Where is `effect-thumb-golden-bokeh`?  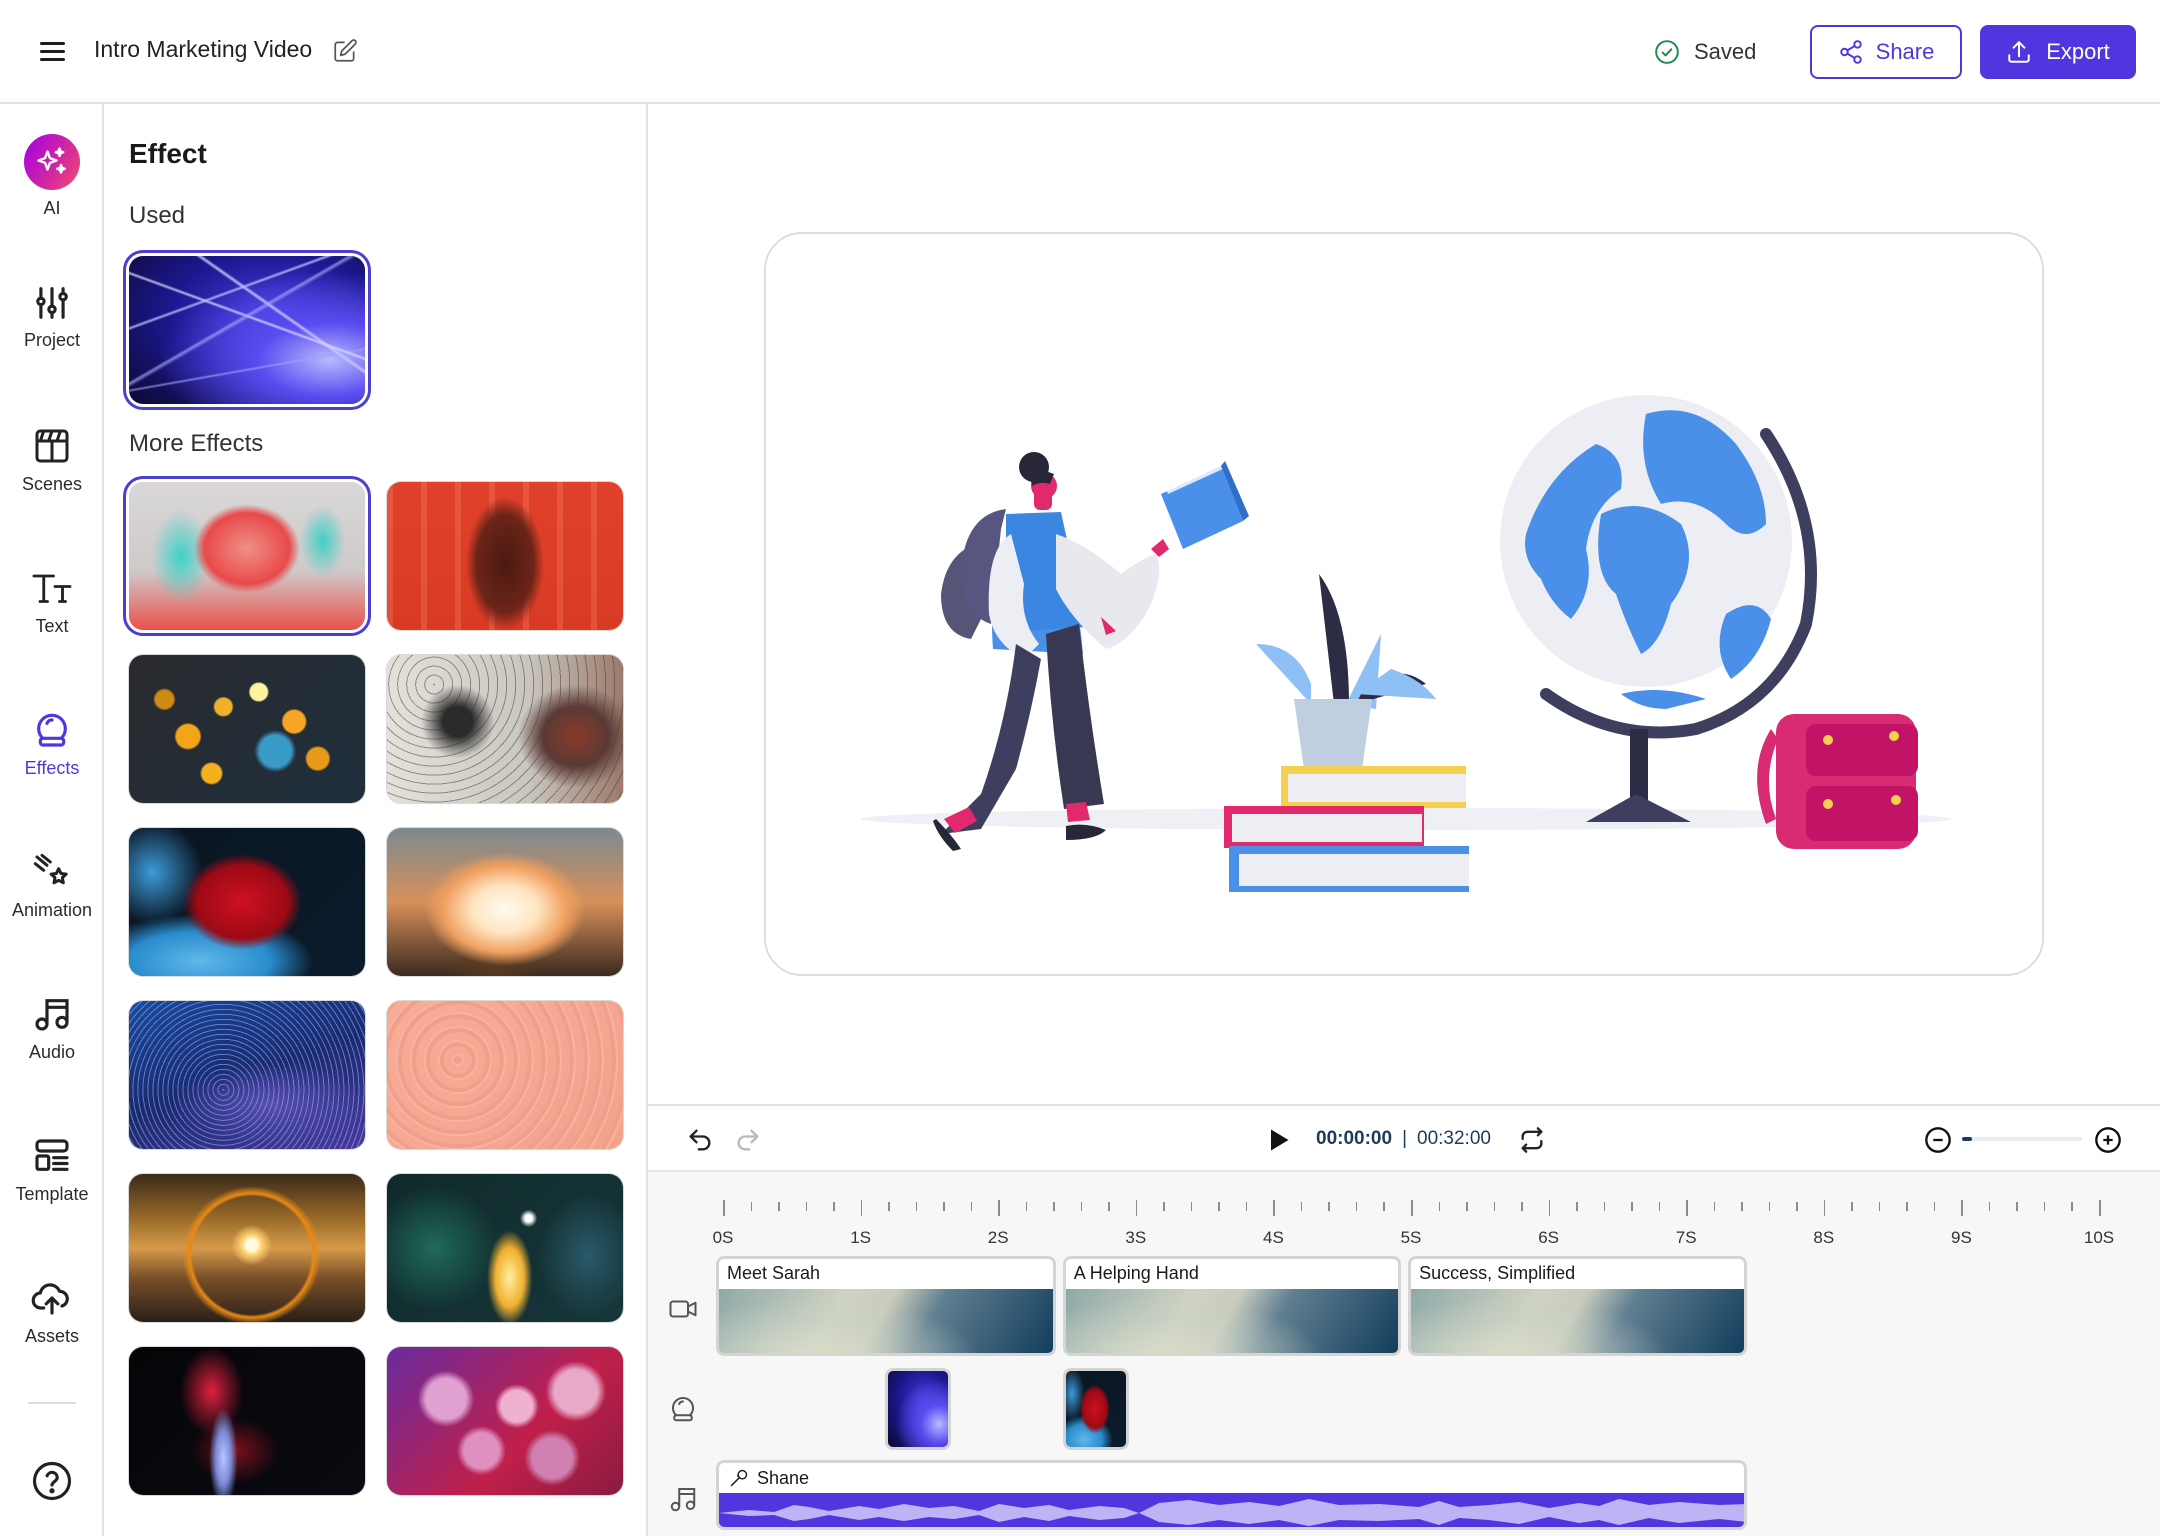 effect-thumb-golden-bokeh is located at coordinates (247, 729).